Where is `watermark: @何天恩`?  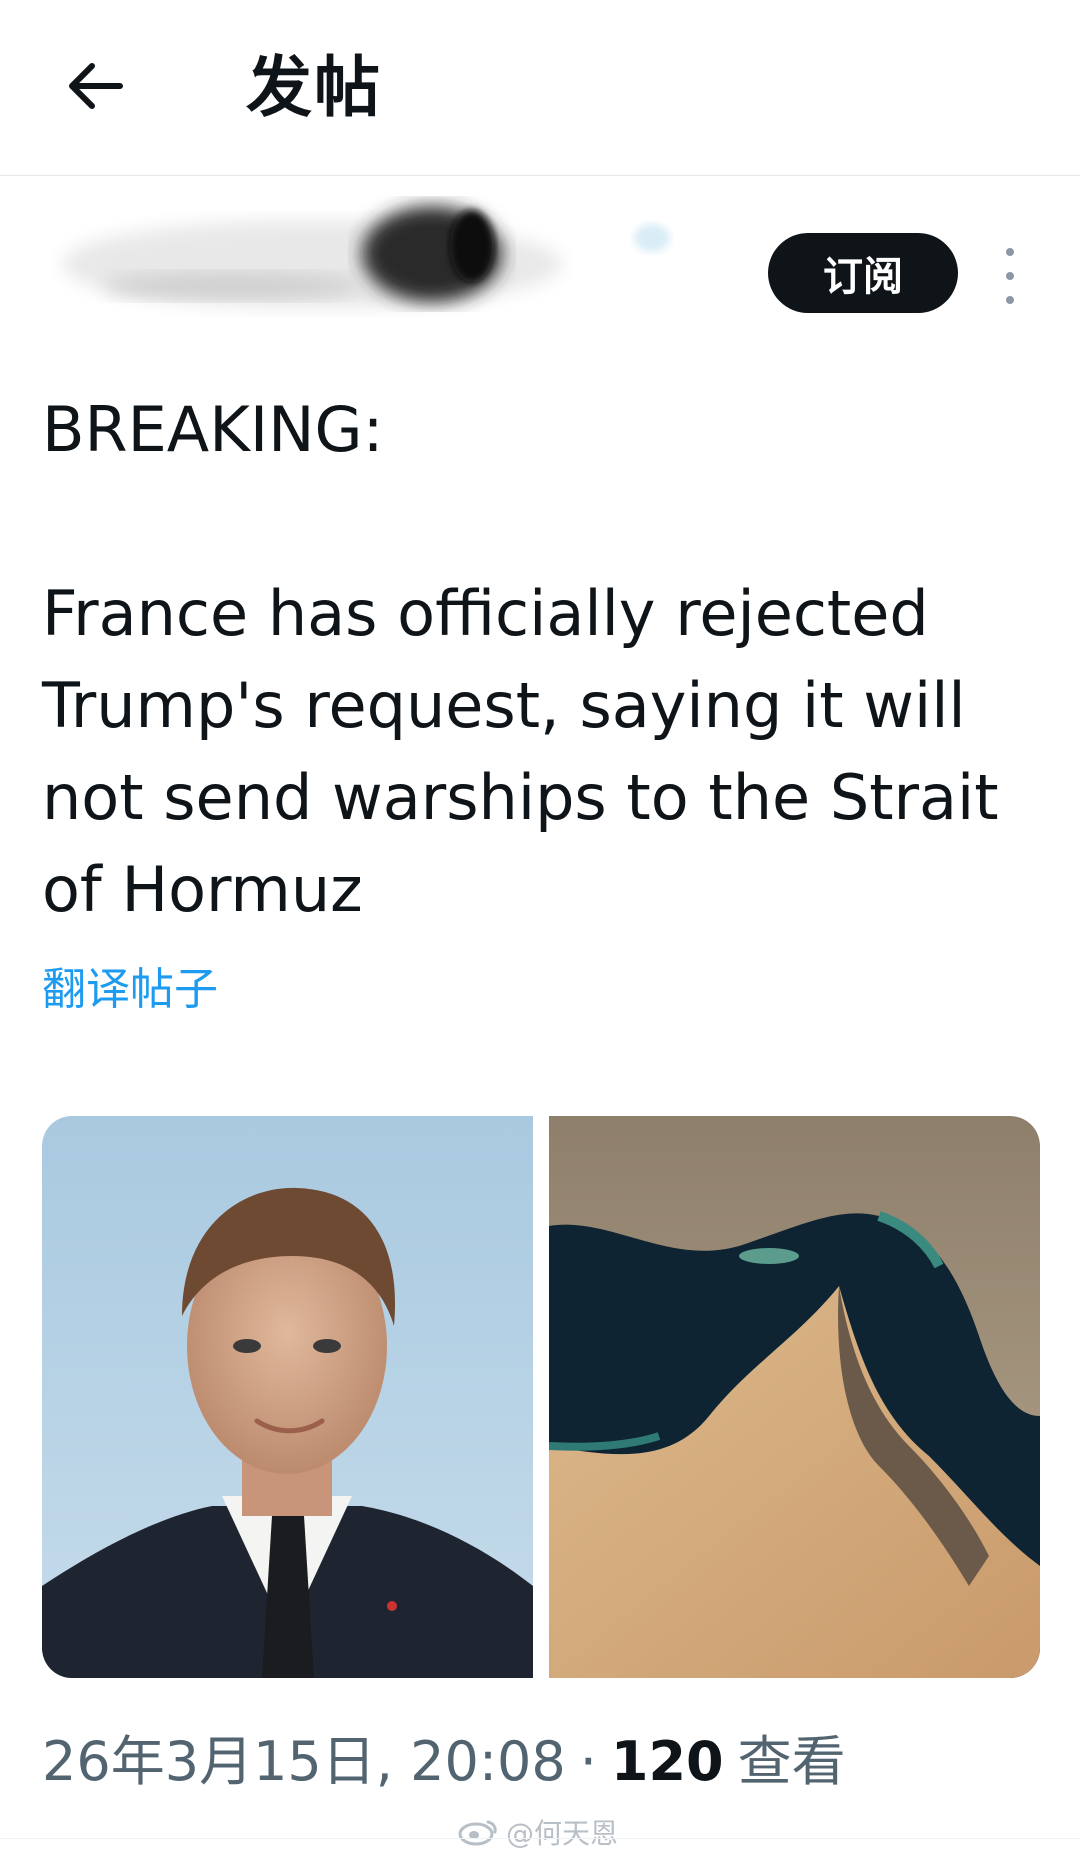 watermark: @何天恩 is located at coordinates (538, 1832).